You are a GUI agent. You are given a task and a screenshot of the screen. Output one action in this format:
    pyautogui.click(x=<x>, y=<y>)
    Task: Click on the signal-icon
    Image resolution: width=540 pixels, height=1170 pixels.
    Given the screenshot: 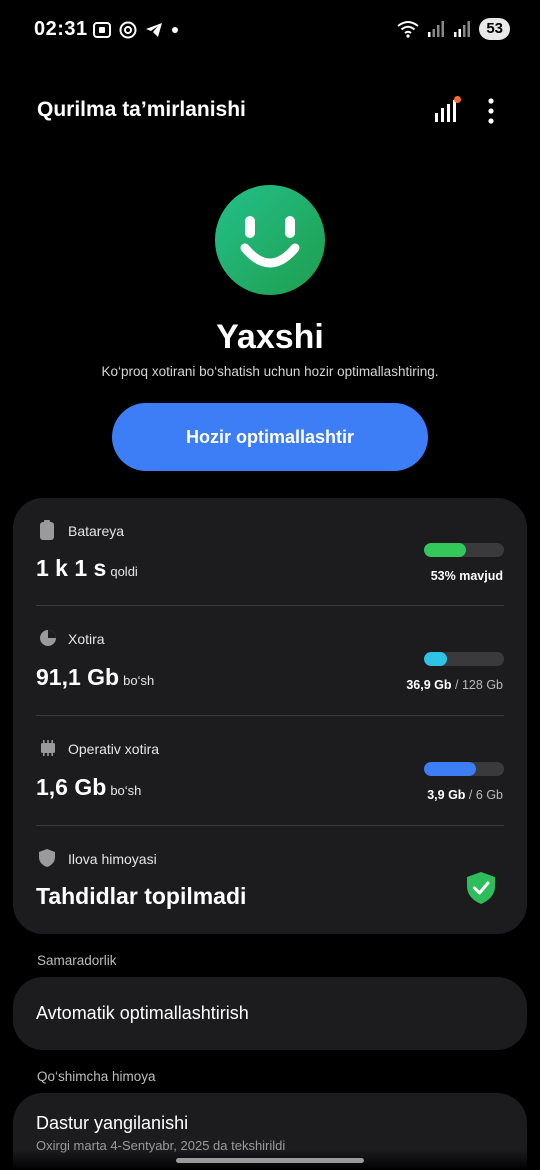 What is the action you would take?
    pyautogui.click(x=436, y=29)
    